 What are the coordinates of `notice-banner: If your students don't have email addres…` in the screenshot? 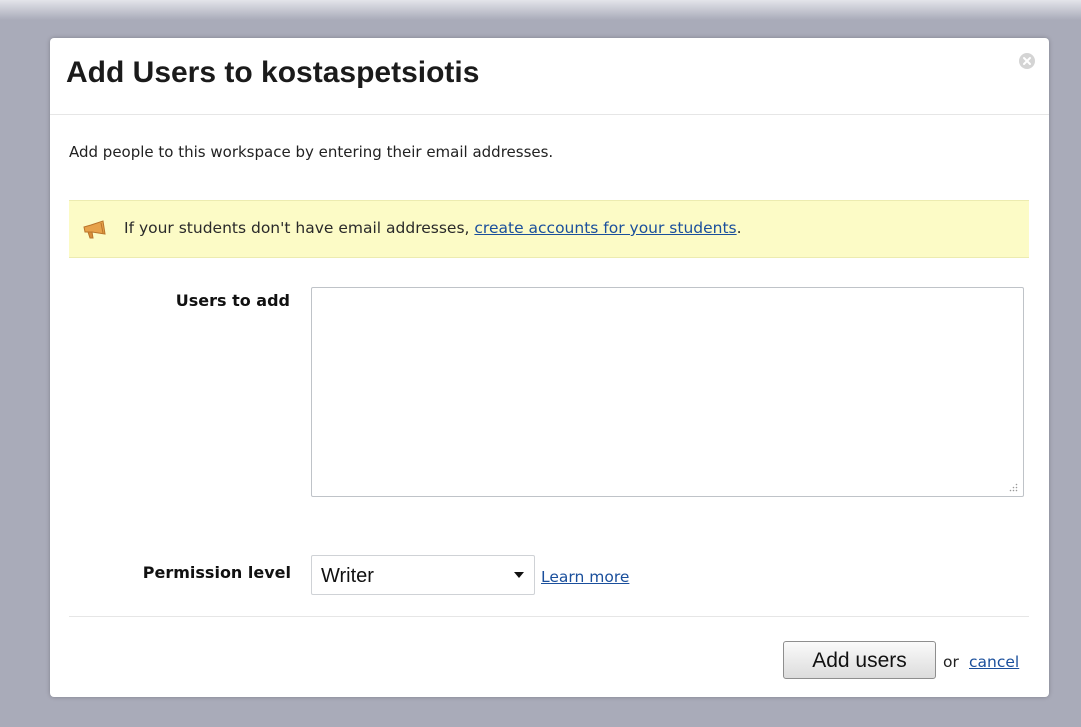 It's located at (549, 229).